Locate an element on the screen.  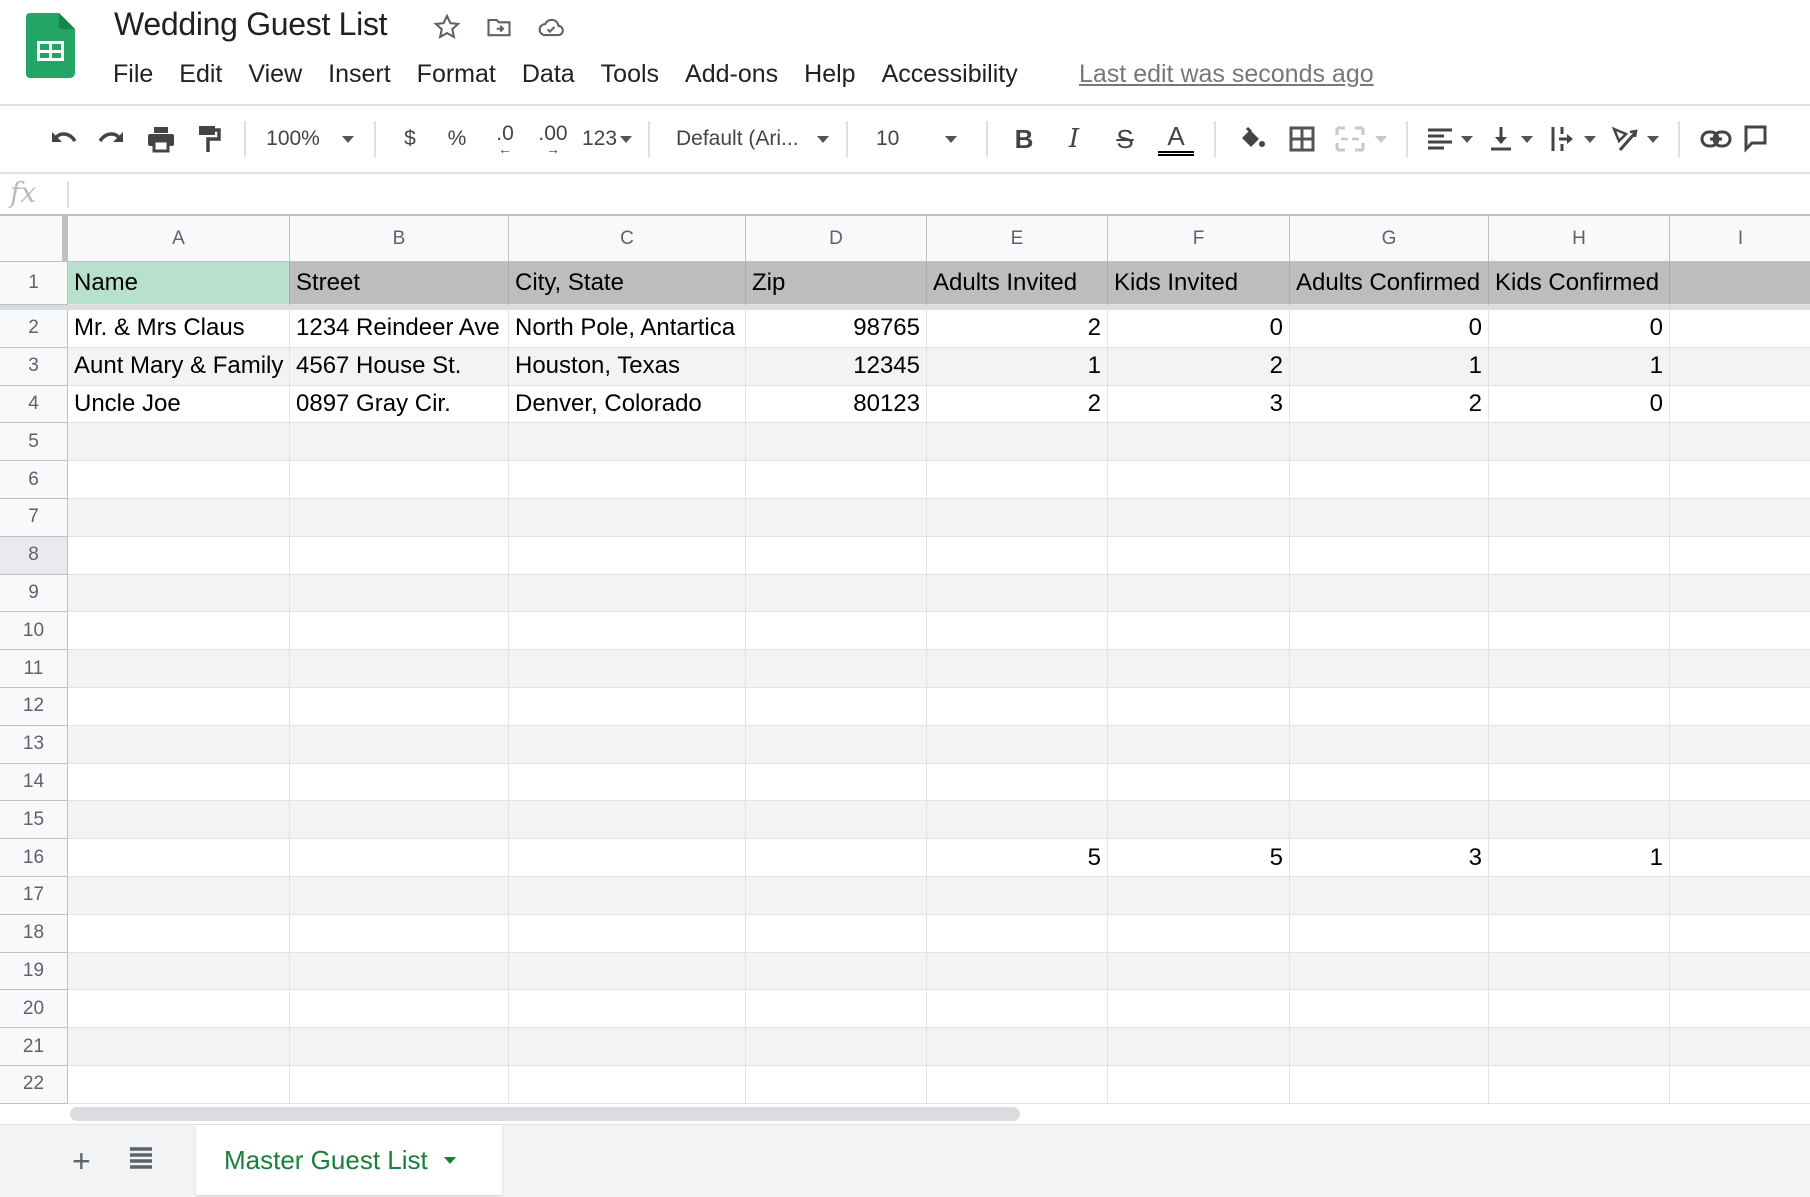
cell-f2: 0 is located at coordinates (1199, 329).